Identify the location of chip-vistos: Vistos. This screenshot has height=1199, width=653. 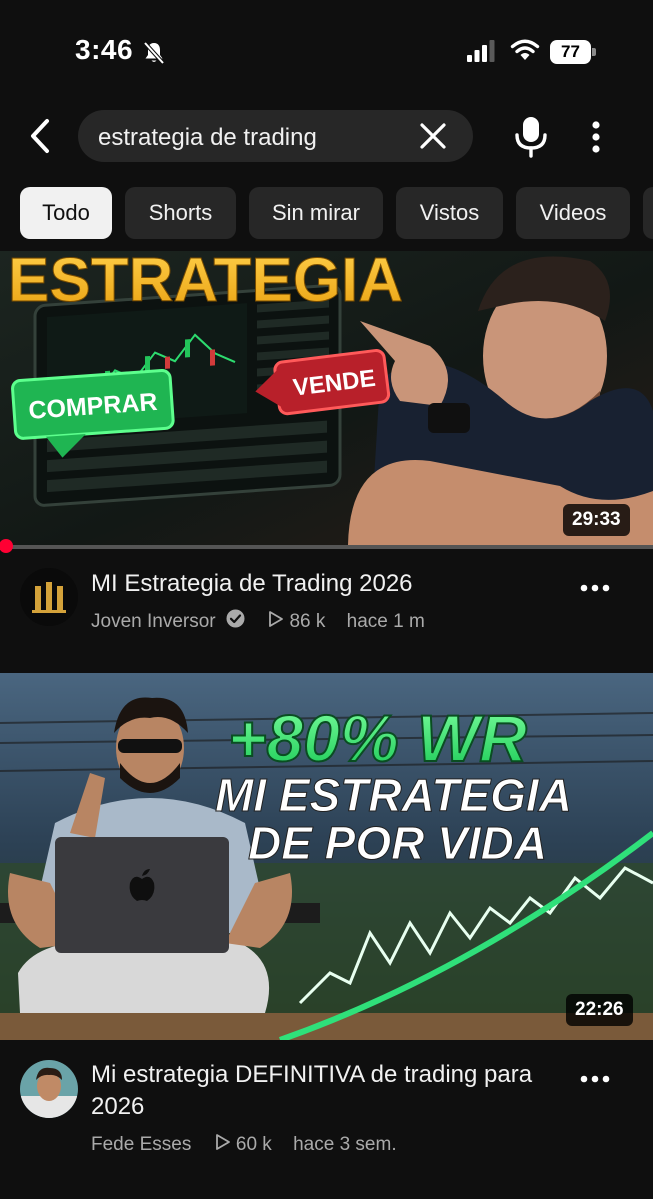
(449, 213).